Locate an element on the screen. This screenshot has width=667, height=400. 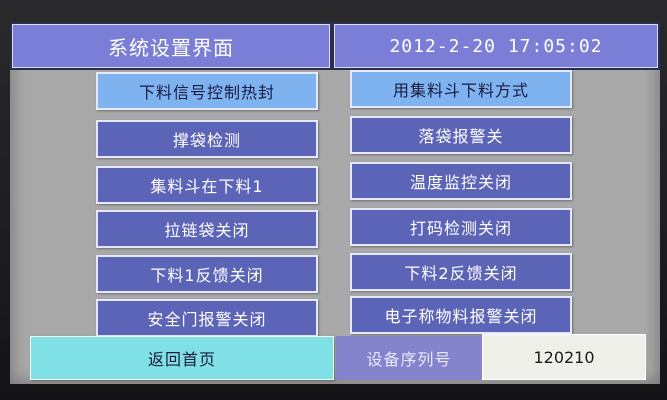
code-print-detect-button: 打码检测关闭 is located at coordinates (461, 227).